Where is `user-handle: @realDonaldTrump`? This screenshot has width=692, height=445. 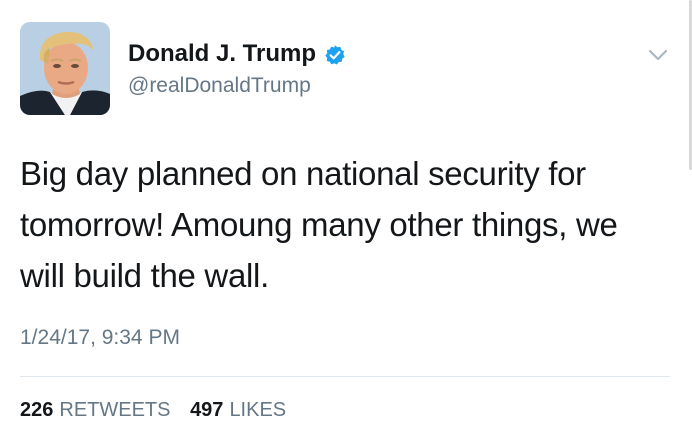 user-handle: @realDonaldTrump is located at coordinates (219, 86).